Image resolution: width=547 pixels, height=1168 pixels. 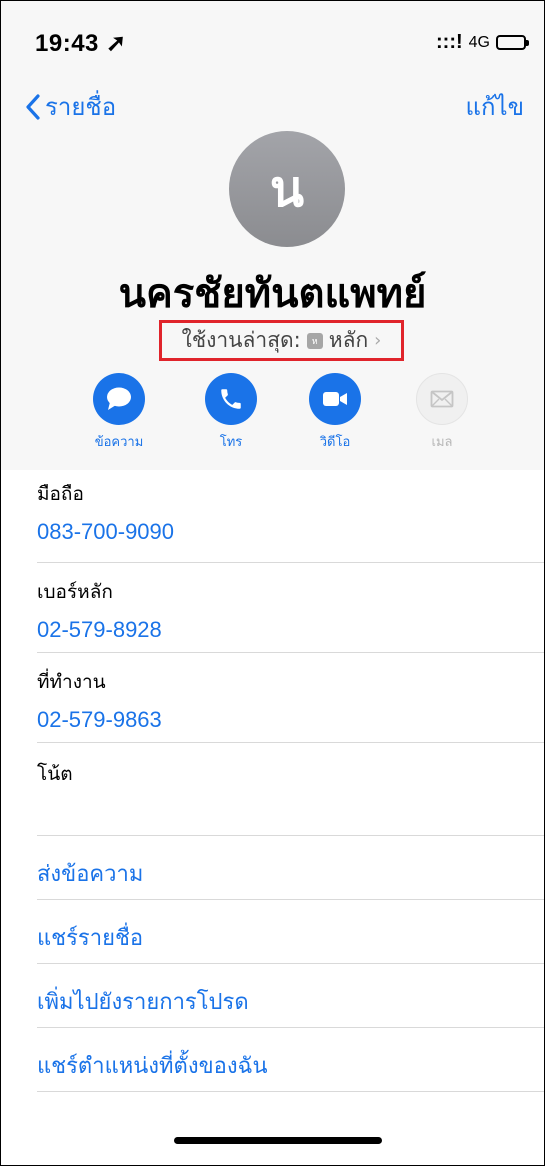 I want to click on notes-field: โน้ต, so click(x=290, y=774).